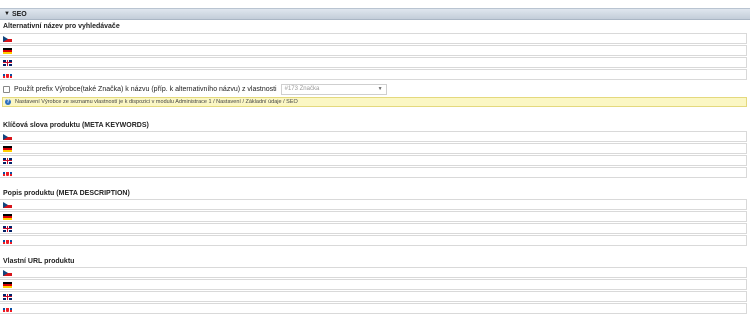  What do you see at coordinates (66, 193) in the screenshot?
I see `section-title-description: Popis produktu (META DESCRIPTION)` at bounding box center [66, 193].